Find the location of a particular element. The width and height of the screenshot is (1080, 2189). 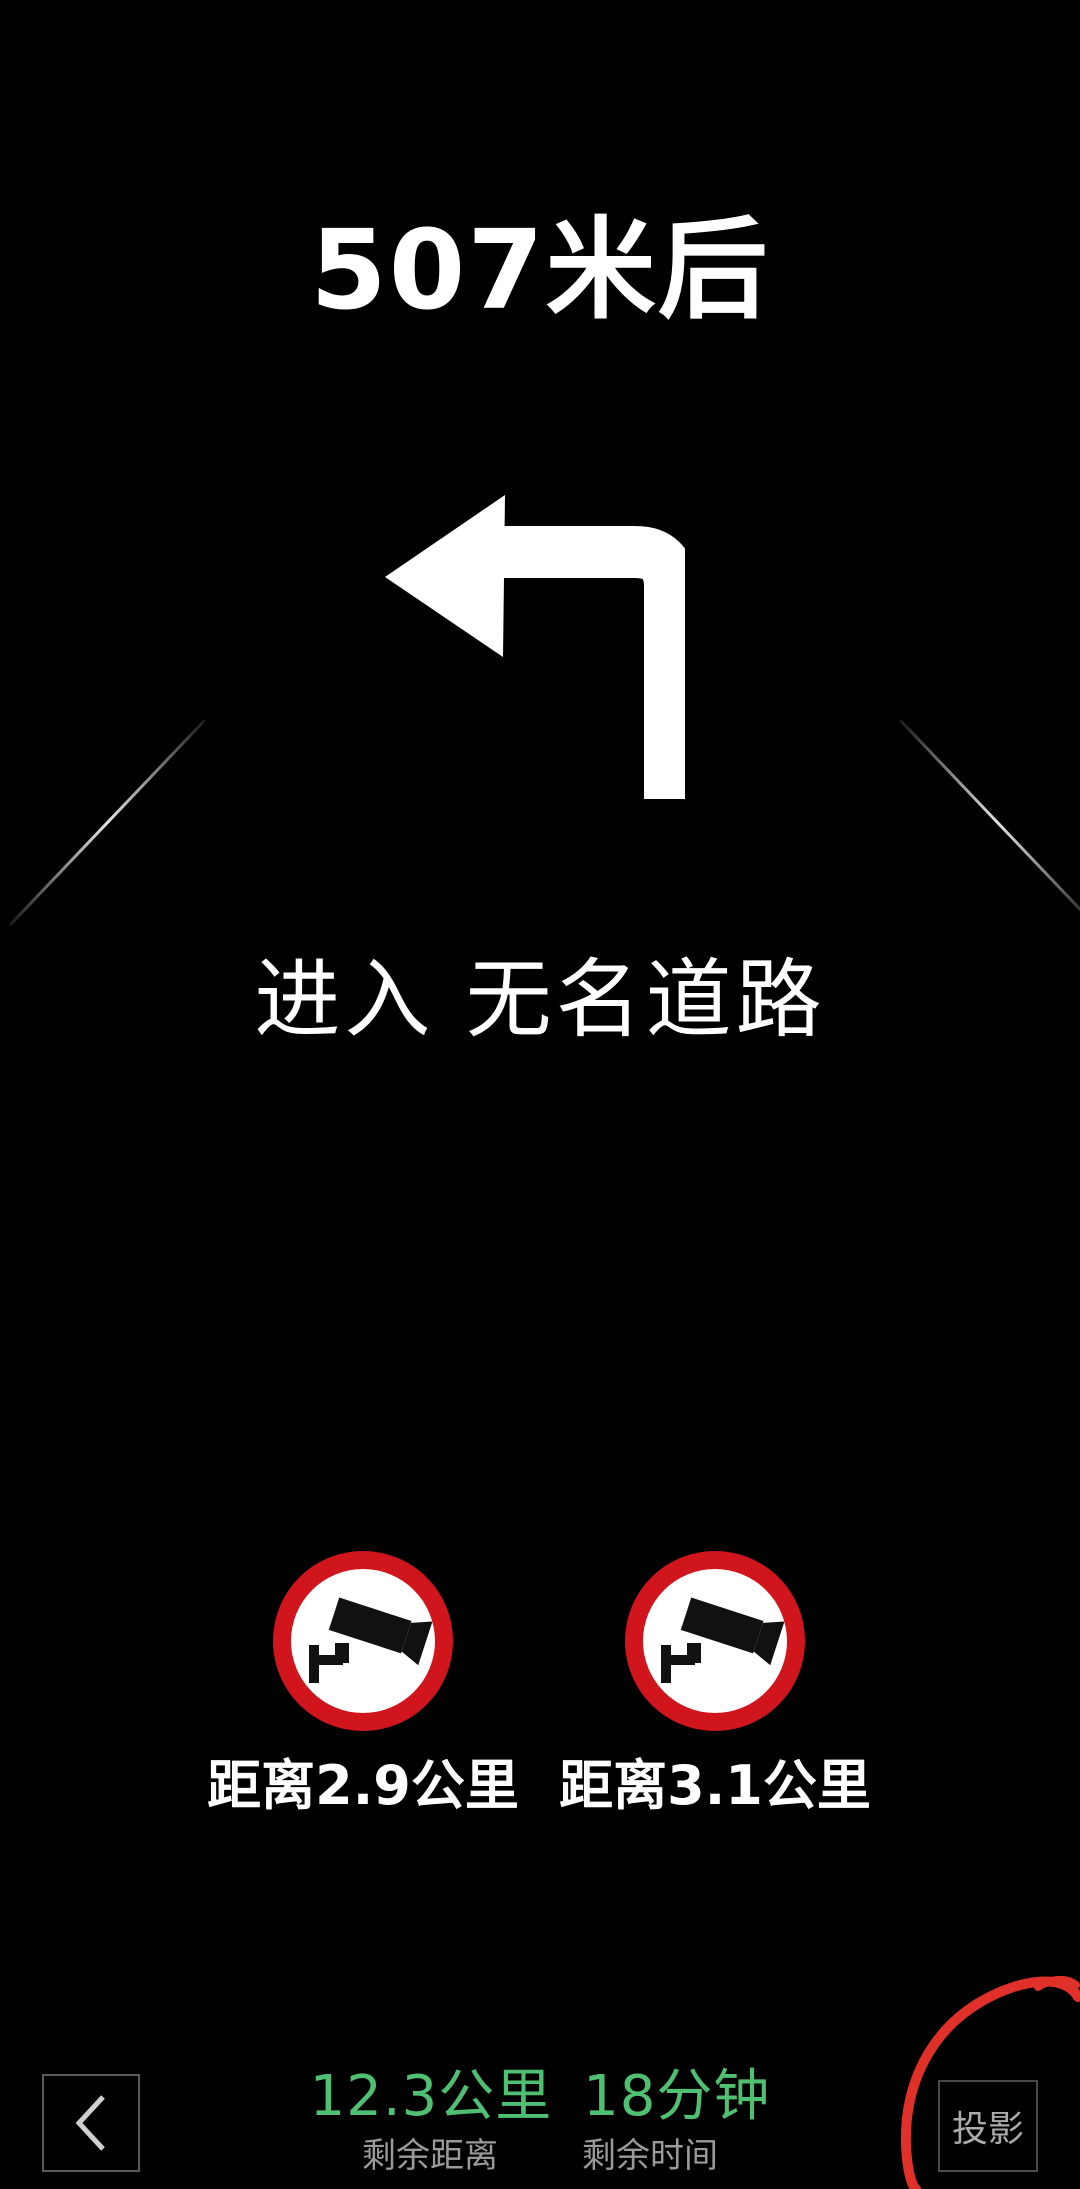

remaining-time-label: 剩余时间 is located at coordinates (650, 2156).